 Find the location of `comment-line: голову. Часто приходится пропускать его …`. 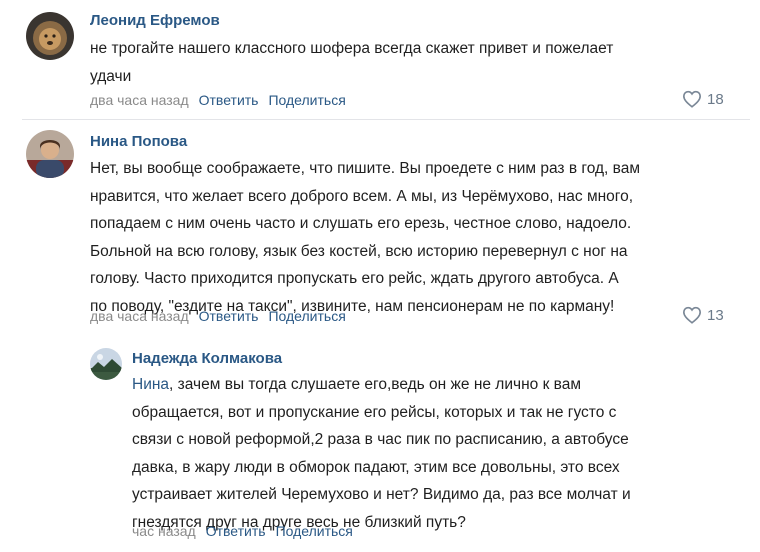

comment-line: голову. Часто приходится пропускать его … is located at coordinates (354, 278).